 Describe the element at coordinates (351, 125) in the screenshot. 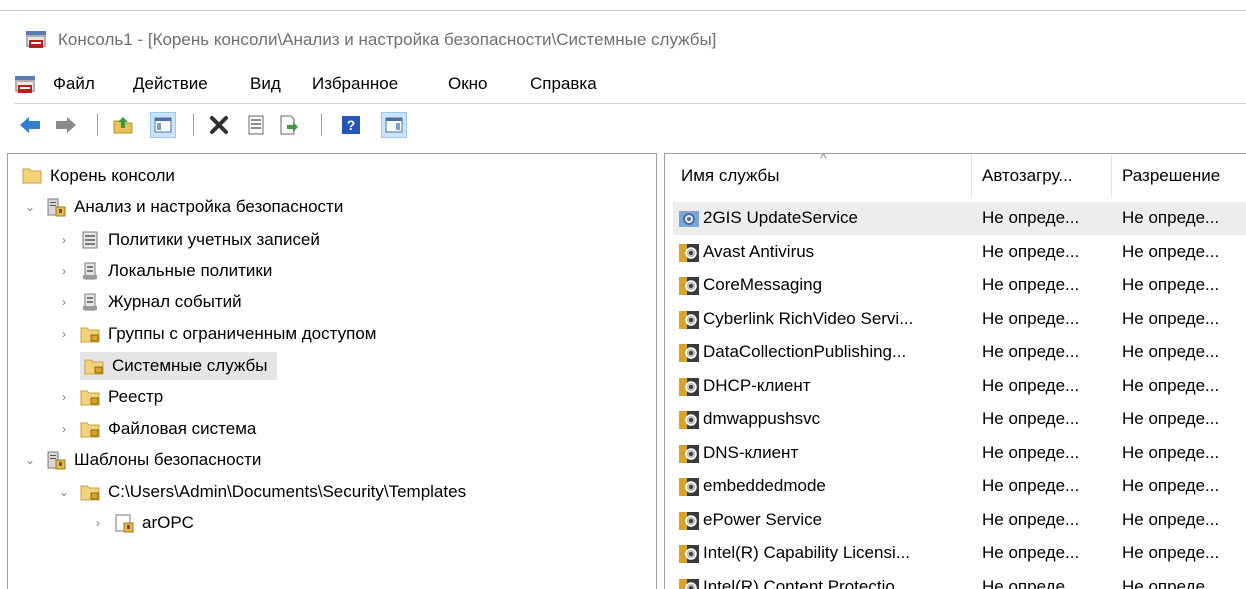

I see `help-icon: ?` at that location.